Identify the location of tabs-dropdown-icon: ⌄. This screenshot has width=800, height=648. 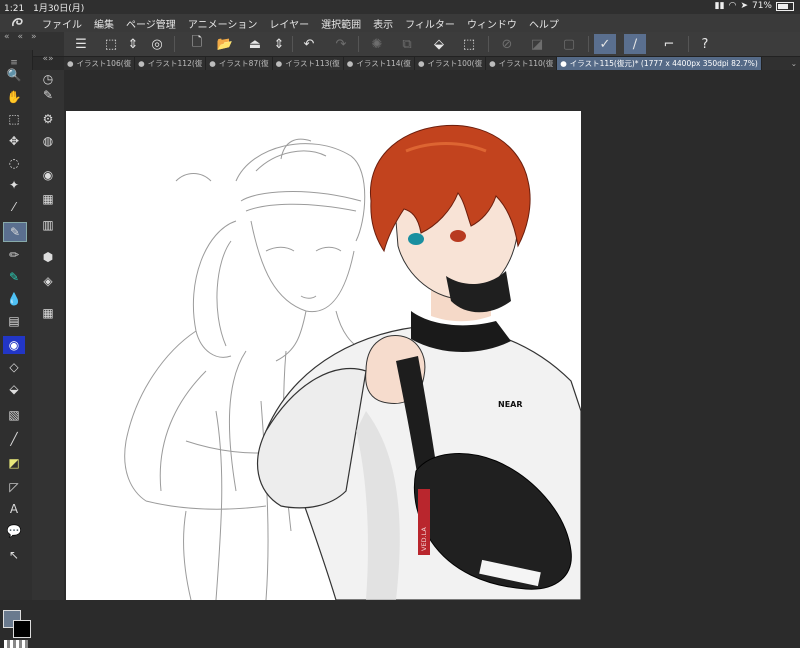
(794, 63).